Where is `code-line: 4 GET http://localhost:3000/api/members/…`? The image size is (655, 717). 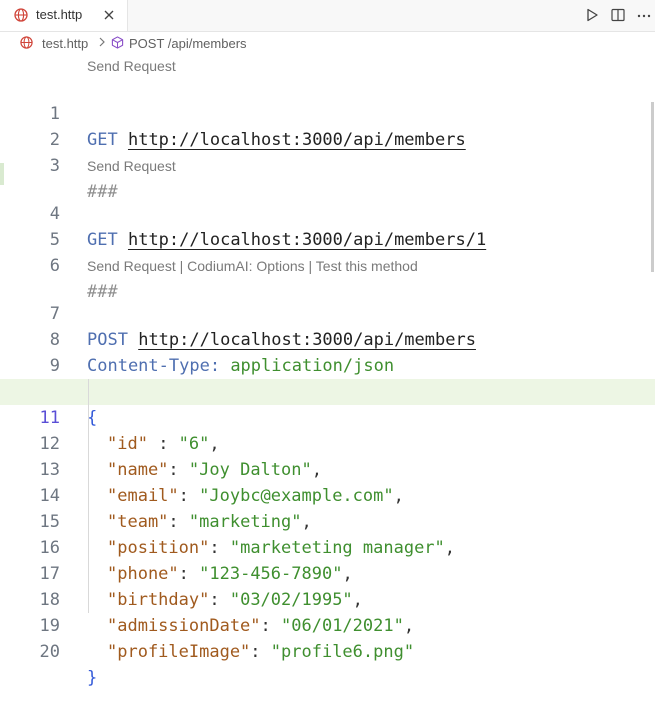
code-line: 4 GET http://localhost:3000/api/members/… is located at coordinates (327, 212).